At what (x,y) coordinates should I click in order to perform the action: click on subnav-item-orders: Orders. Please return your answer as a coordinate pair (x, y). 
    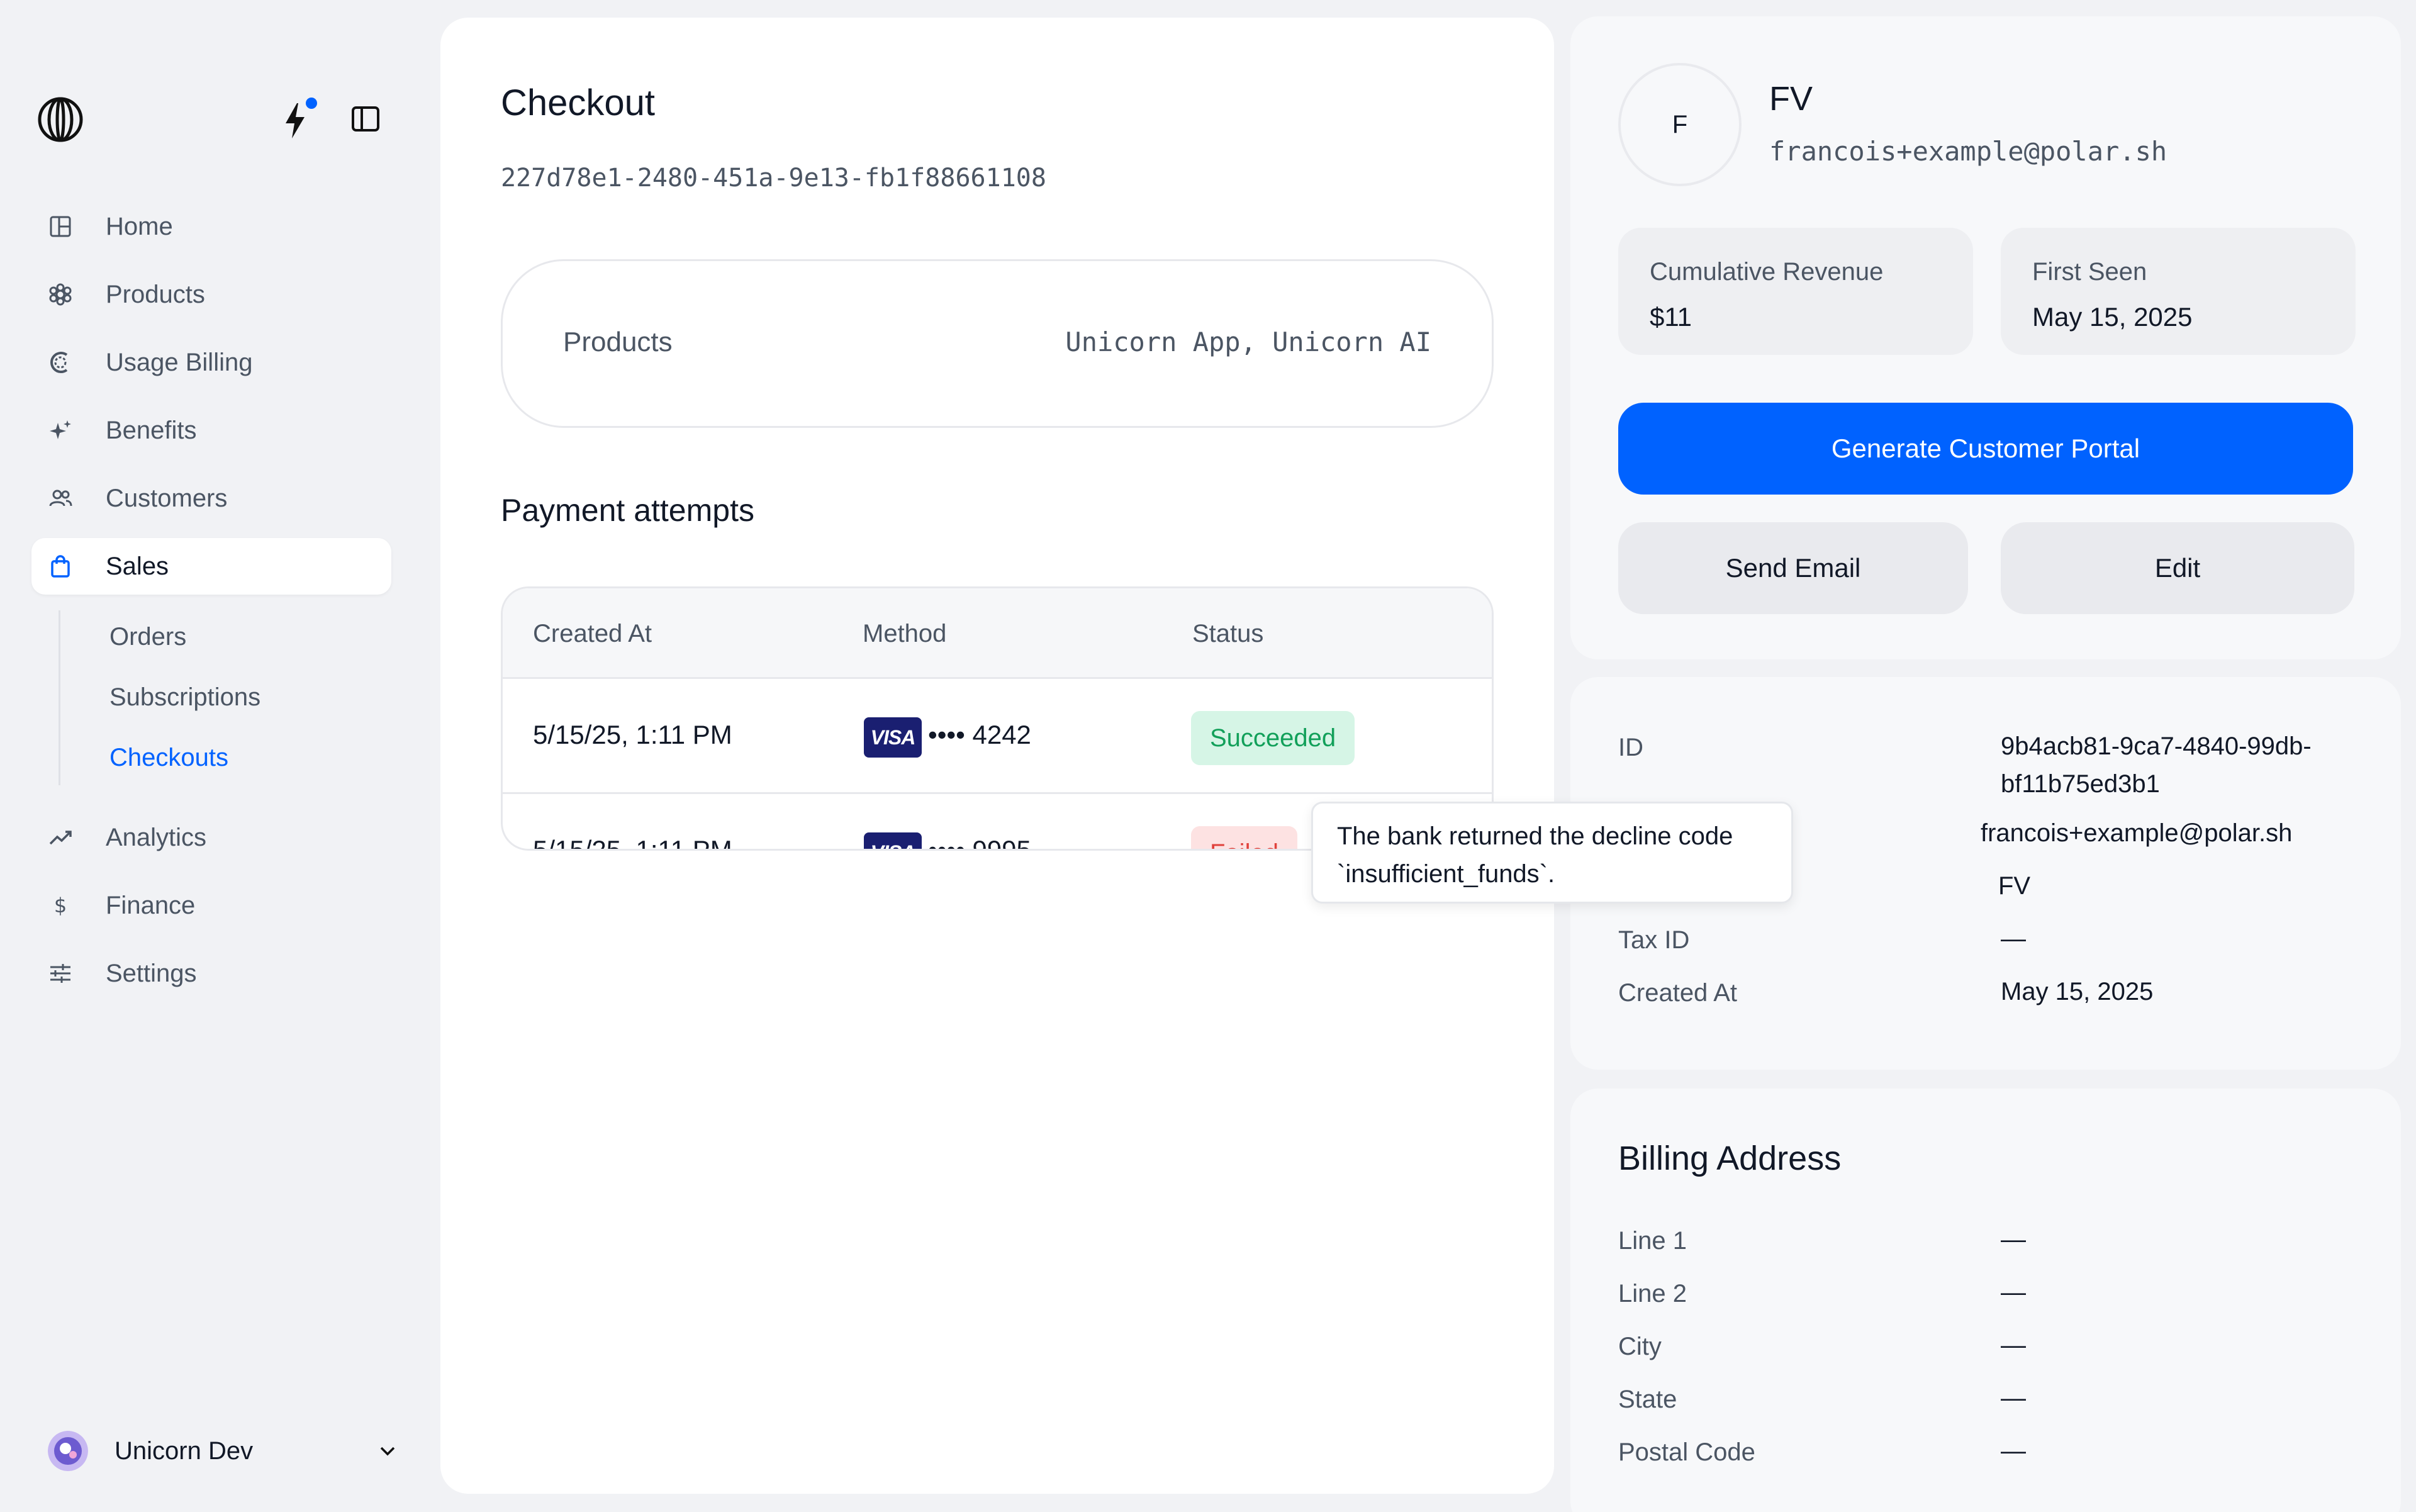
    Looking at the image, I should click on (147, 637).